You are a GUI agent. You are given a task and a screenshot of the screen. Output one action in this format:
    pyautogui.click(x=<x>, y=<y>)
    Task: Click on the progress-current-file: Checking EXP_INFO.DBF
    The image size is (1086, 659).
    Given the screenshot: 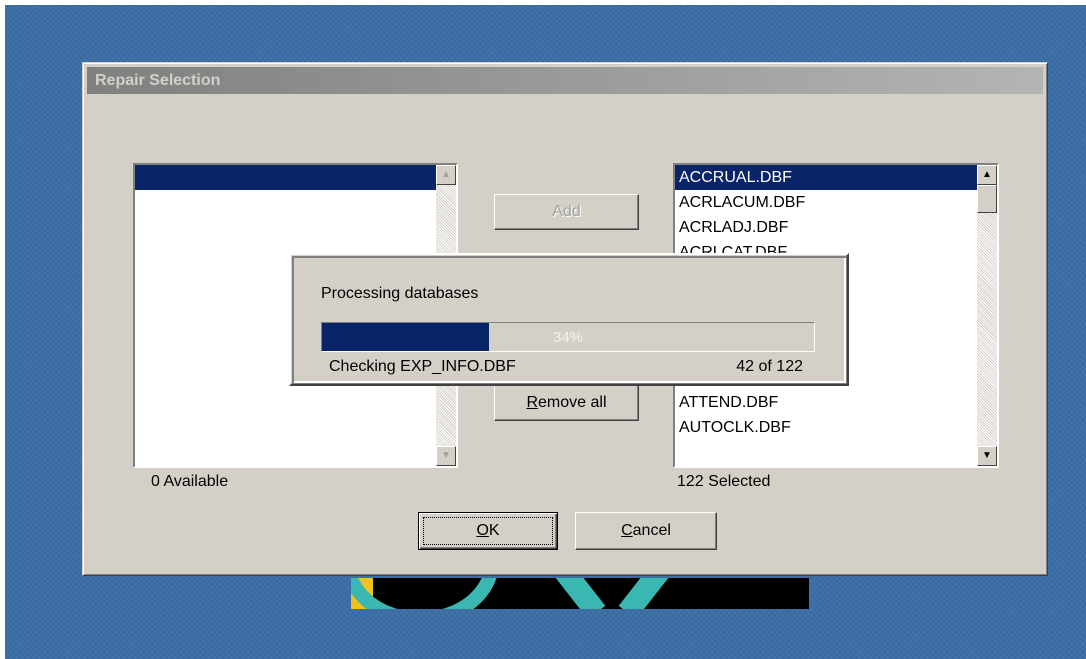 What is the action you would take?
    pyautogui.click(x=422, y=366)
    